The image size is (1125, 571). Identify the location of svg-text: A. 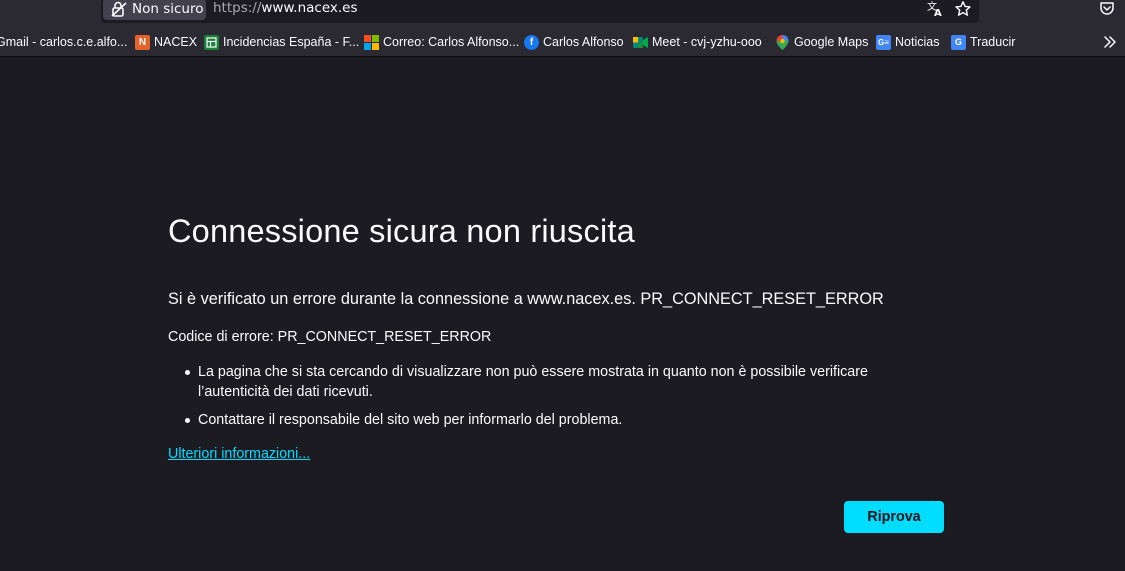
(938, 13).